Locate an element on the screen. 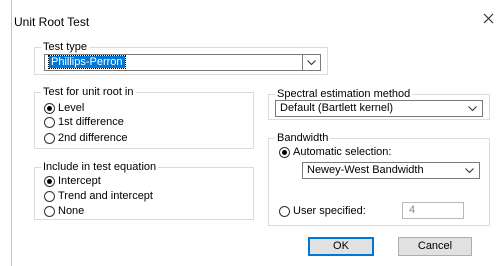 The height and width of the screenshot is (266, 504). test-type-legend: Test type is located at coordinates (65, 47).